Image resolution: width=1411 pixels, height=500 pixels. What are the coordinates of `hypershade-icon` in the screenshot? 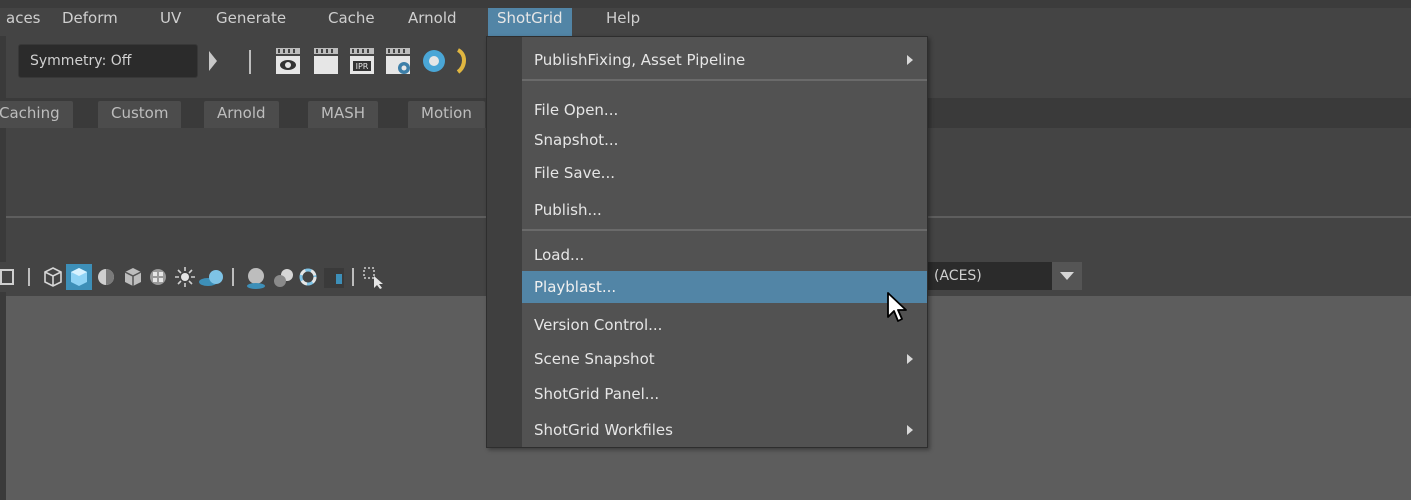 It's located at (434, 61).